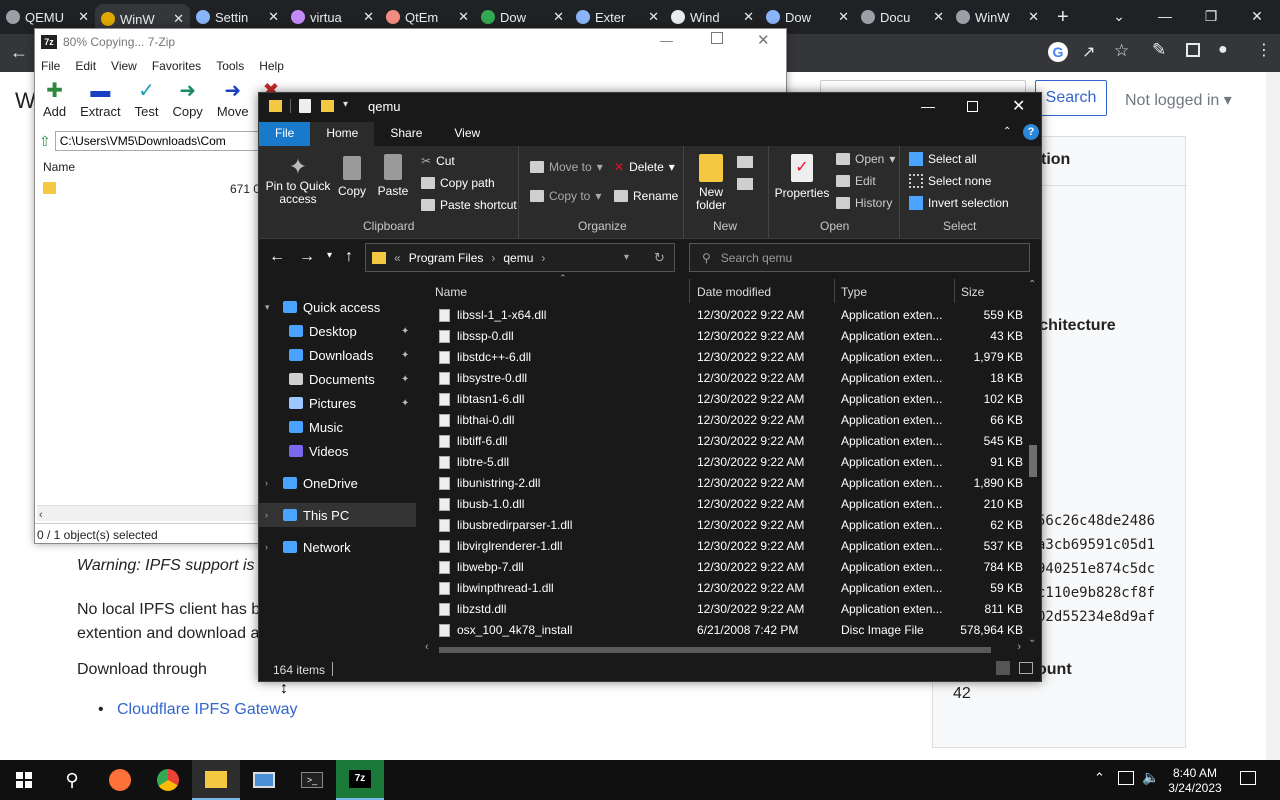 The height and width of the screenshot is (800, 1280). What do you see at coordinates (329, 255) in the screenshot?
I see `recent-locations-chevron-icon: ▾` at bounding box center [329, 255].